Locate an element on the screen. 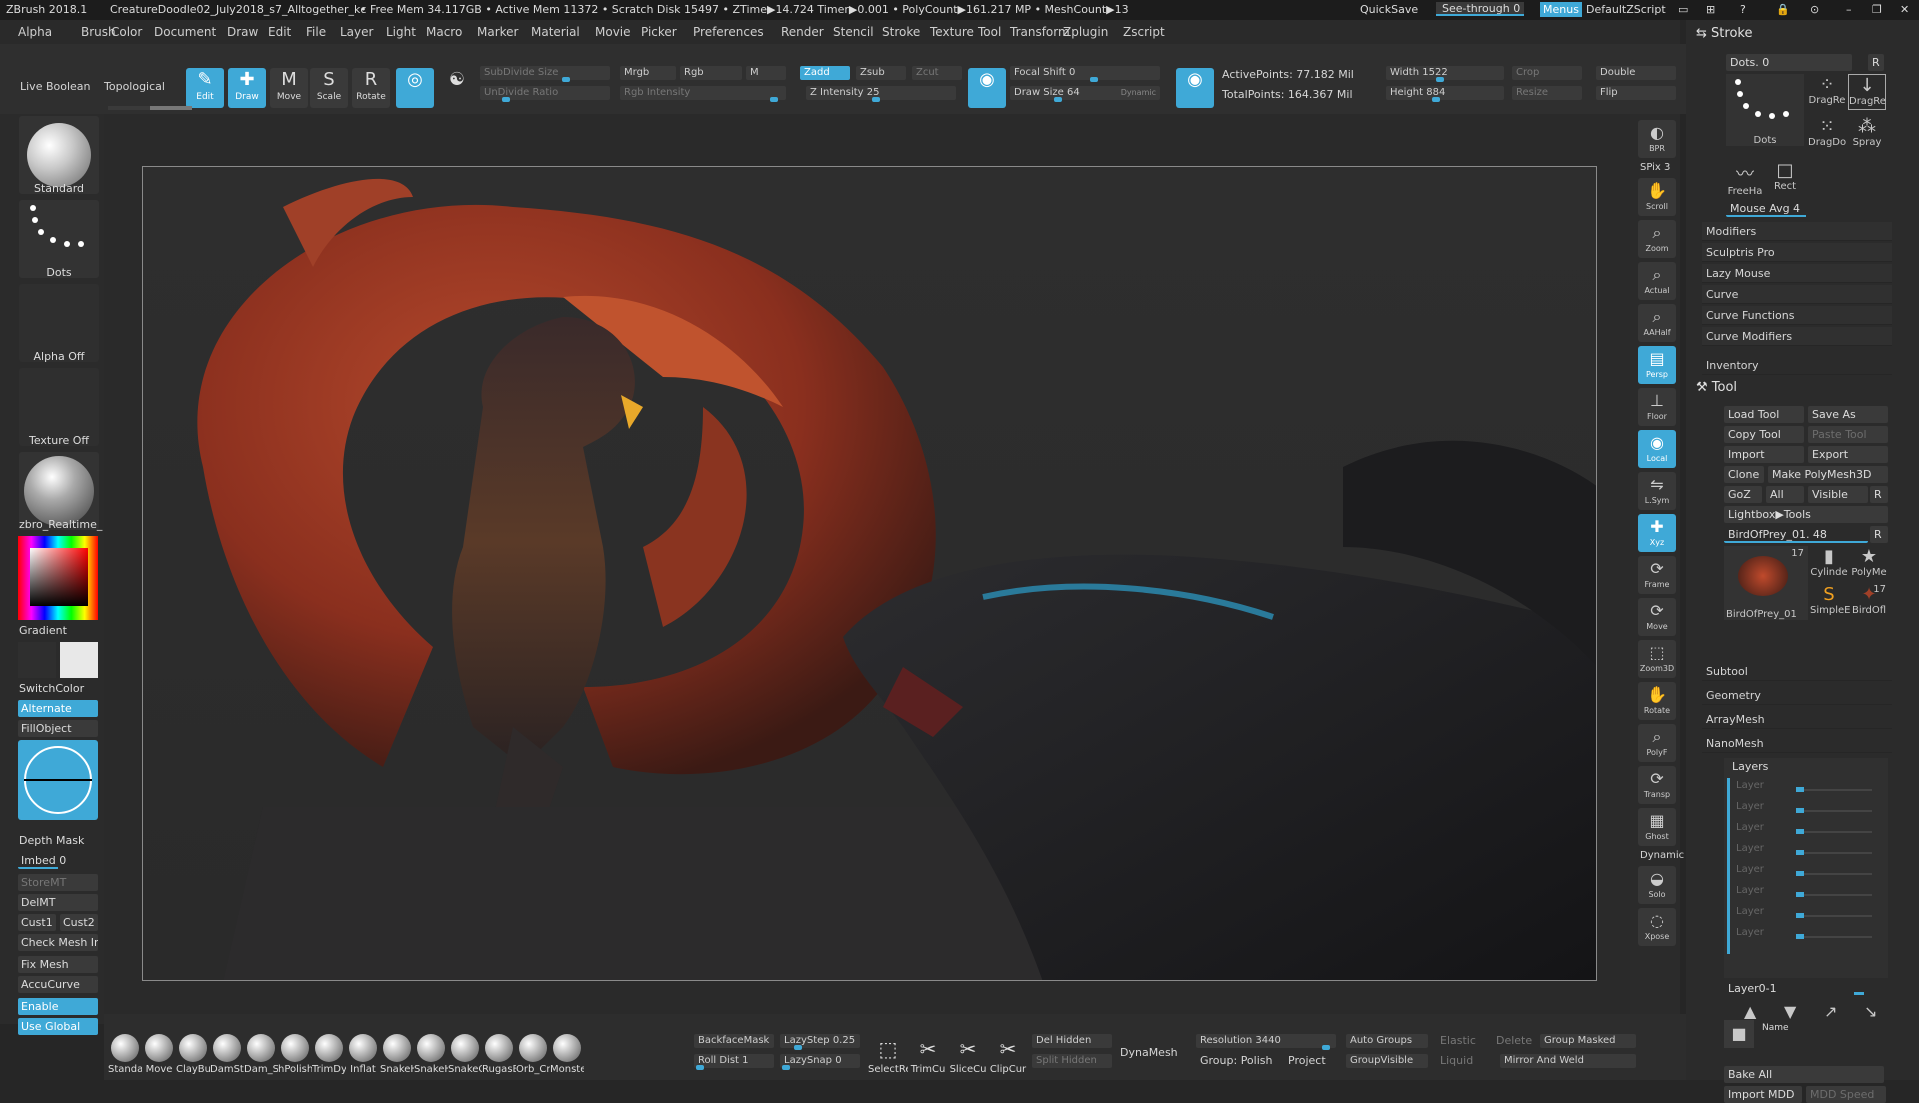  button-floor: ⊥ Floor is located at coordinates (1657, 407).